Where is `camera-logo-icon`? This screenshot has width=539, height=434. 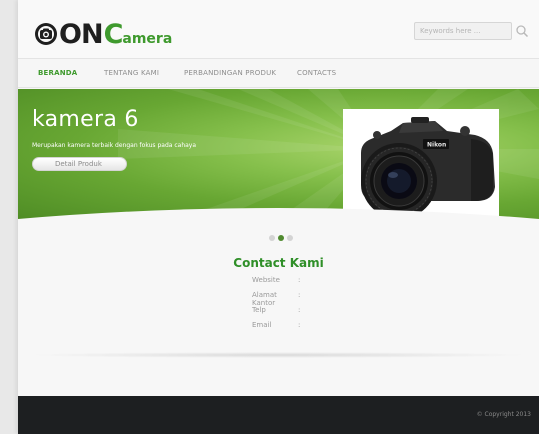 camera-logo-icon is located at coordinates (46, 34).